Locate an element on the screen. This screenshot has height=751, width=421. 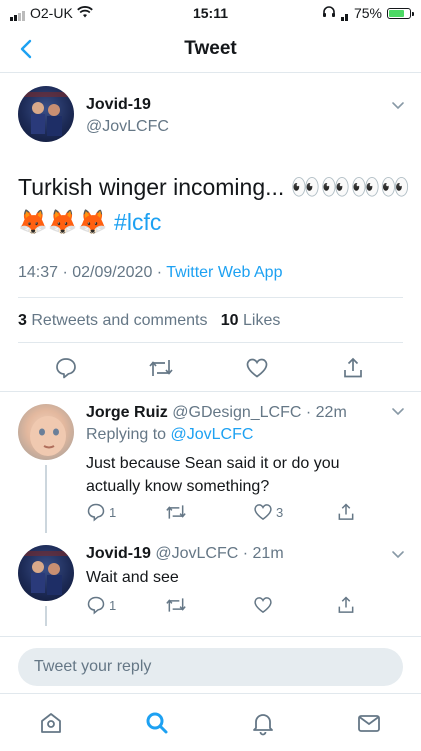
status-bar: O2-UK 15:11 75% is located at coordinates (210, 14).